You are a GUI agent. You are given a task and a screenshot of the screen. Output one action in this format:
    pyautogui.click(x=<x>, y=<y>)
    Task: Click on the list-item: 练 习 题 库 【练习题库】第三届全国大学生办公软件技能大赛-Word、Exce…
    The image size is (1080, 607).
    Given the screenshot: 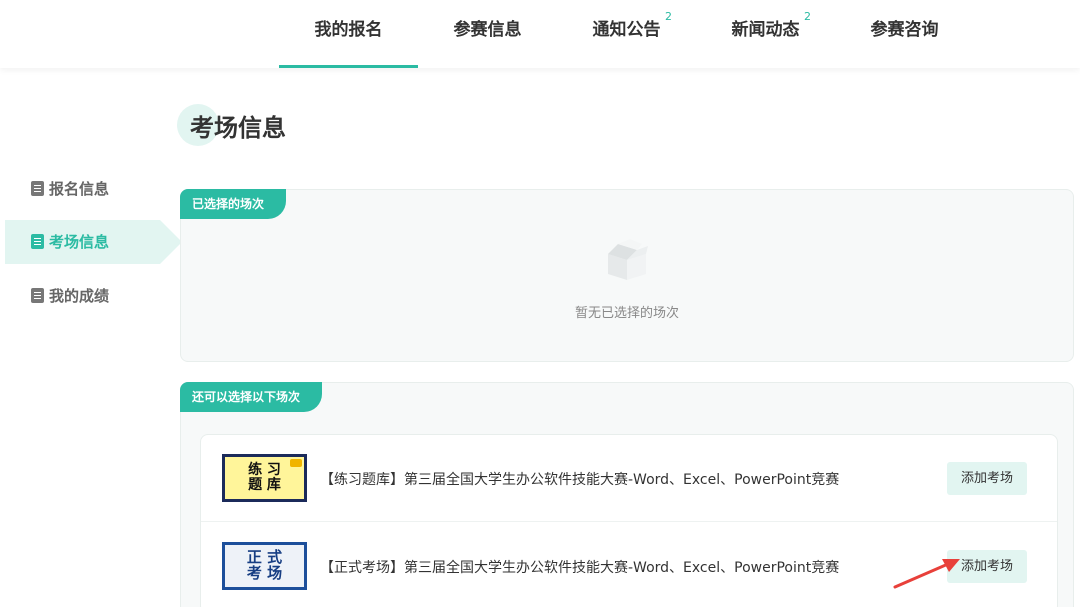 What is the action you would take?
    pyautogui.click(x=629, y=478)
    